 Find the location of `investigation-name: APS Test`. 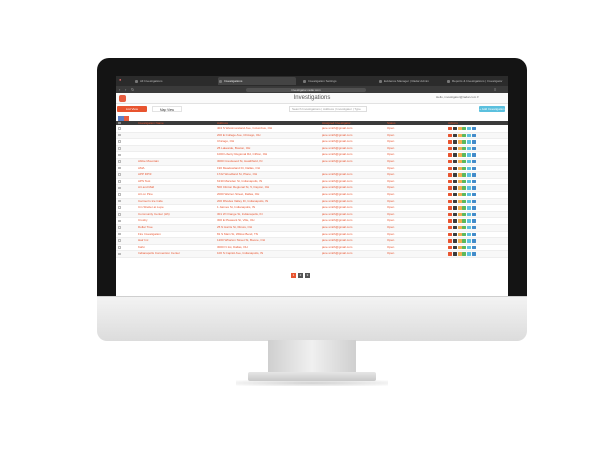

investigation-name: APS Test is located at coordinates (175, 182).